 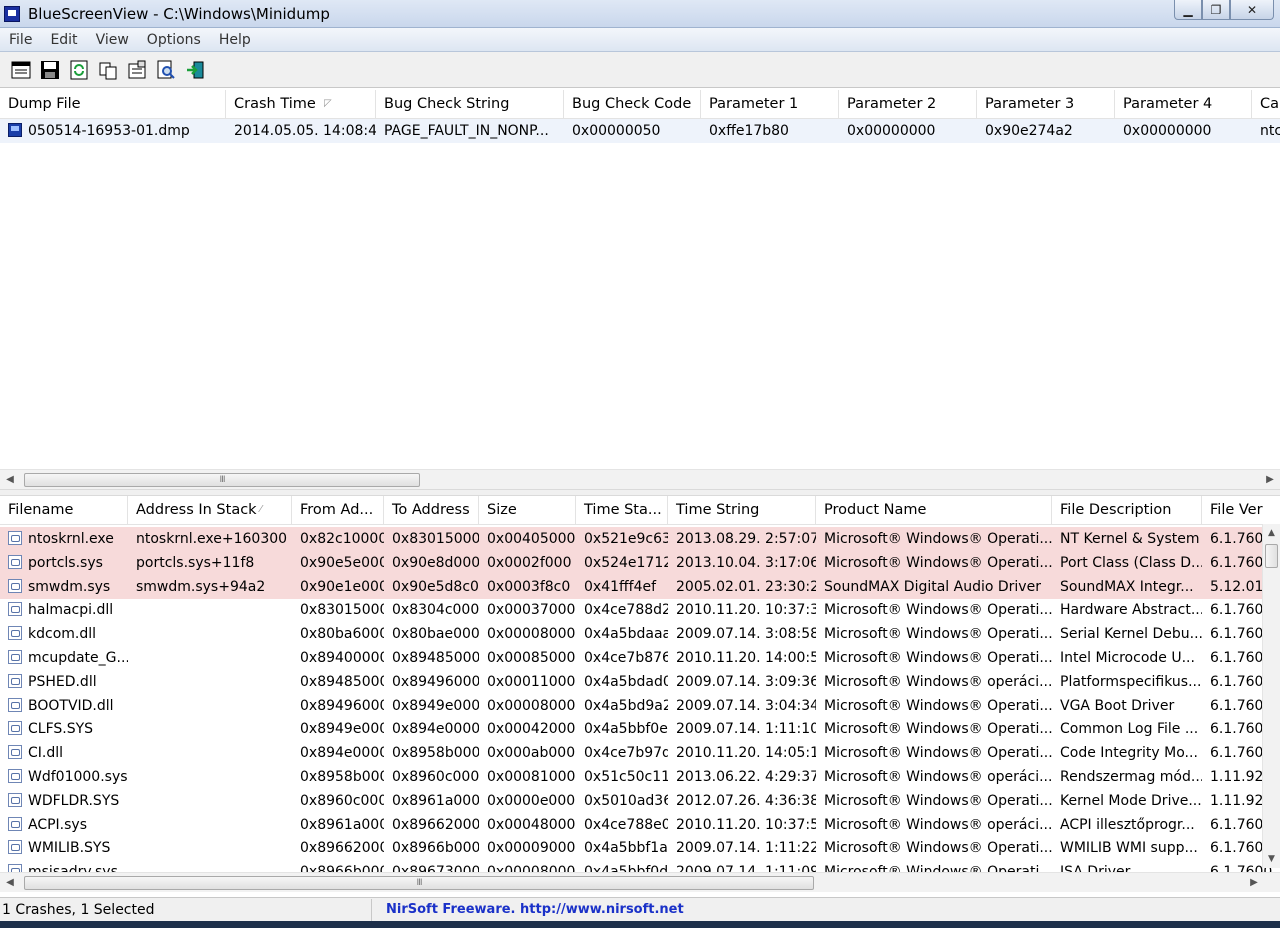 I want to click on exit-button, so click(x=195, y=70).